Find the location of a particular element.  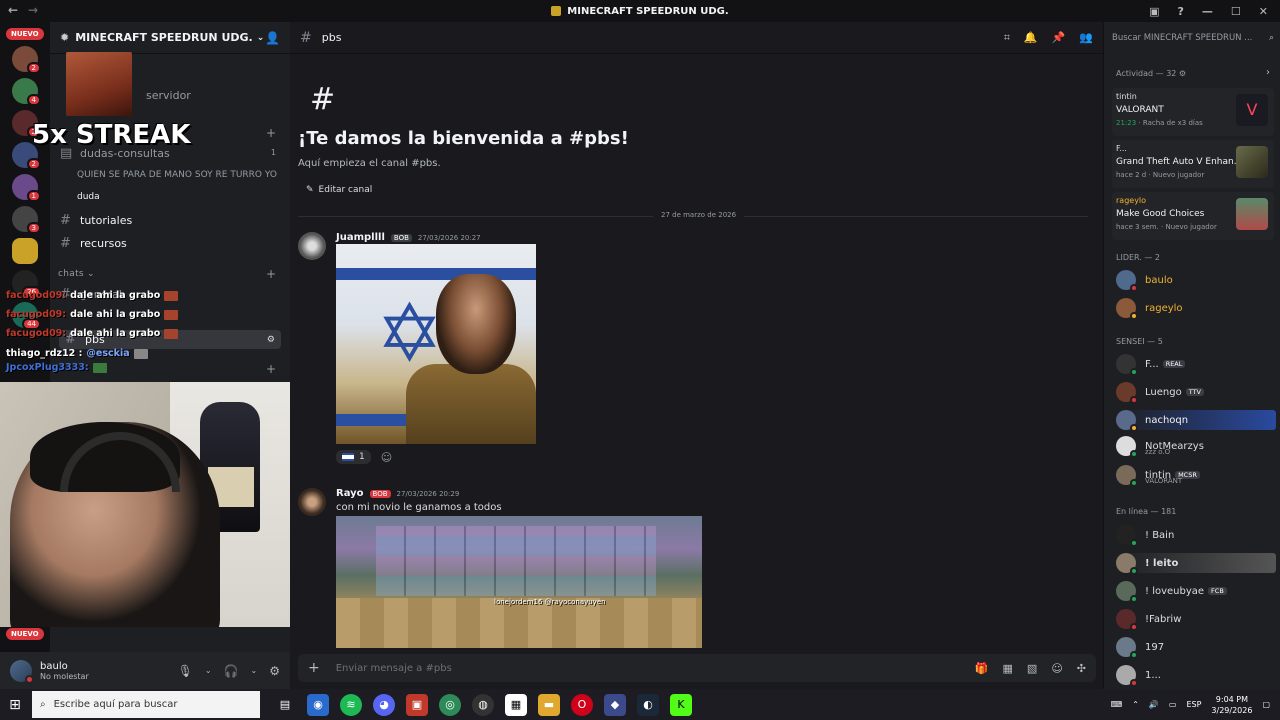

online-status-icon is located at coordinates (1134, 543).